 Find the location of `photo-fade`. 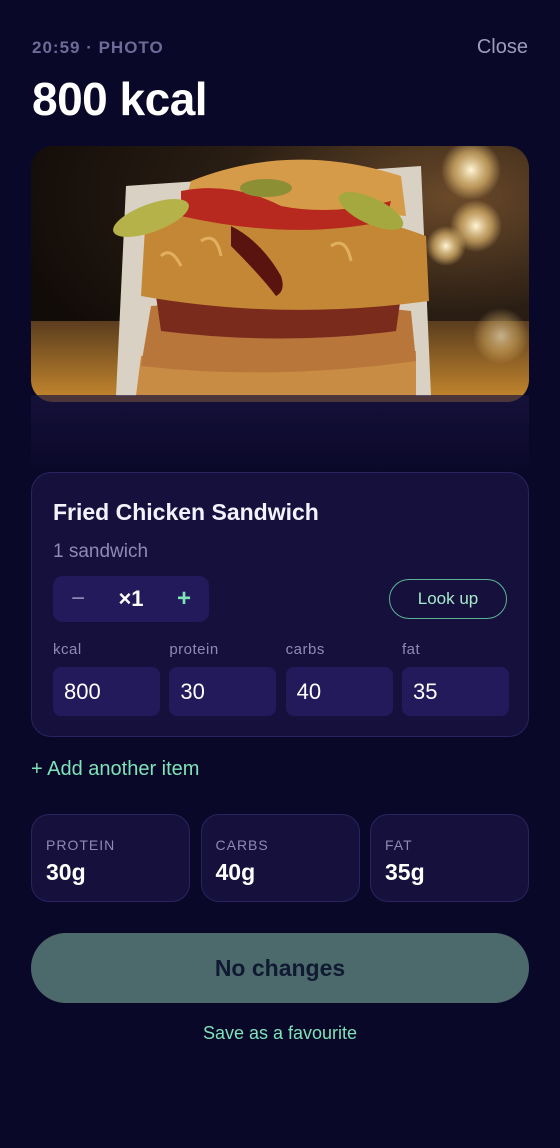

photo-fade is located at coordinates (280, 435).